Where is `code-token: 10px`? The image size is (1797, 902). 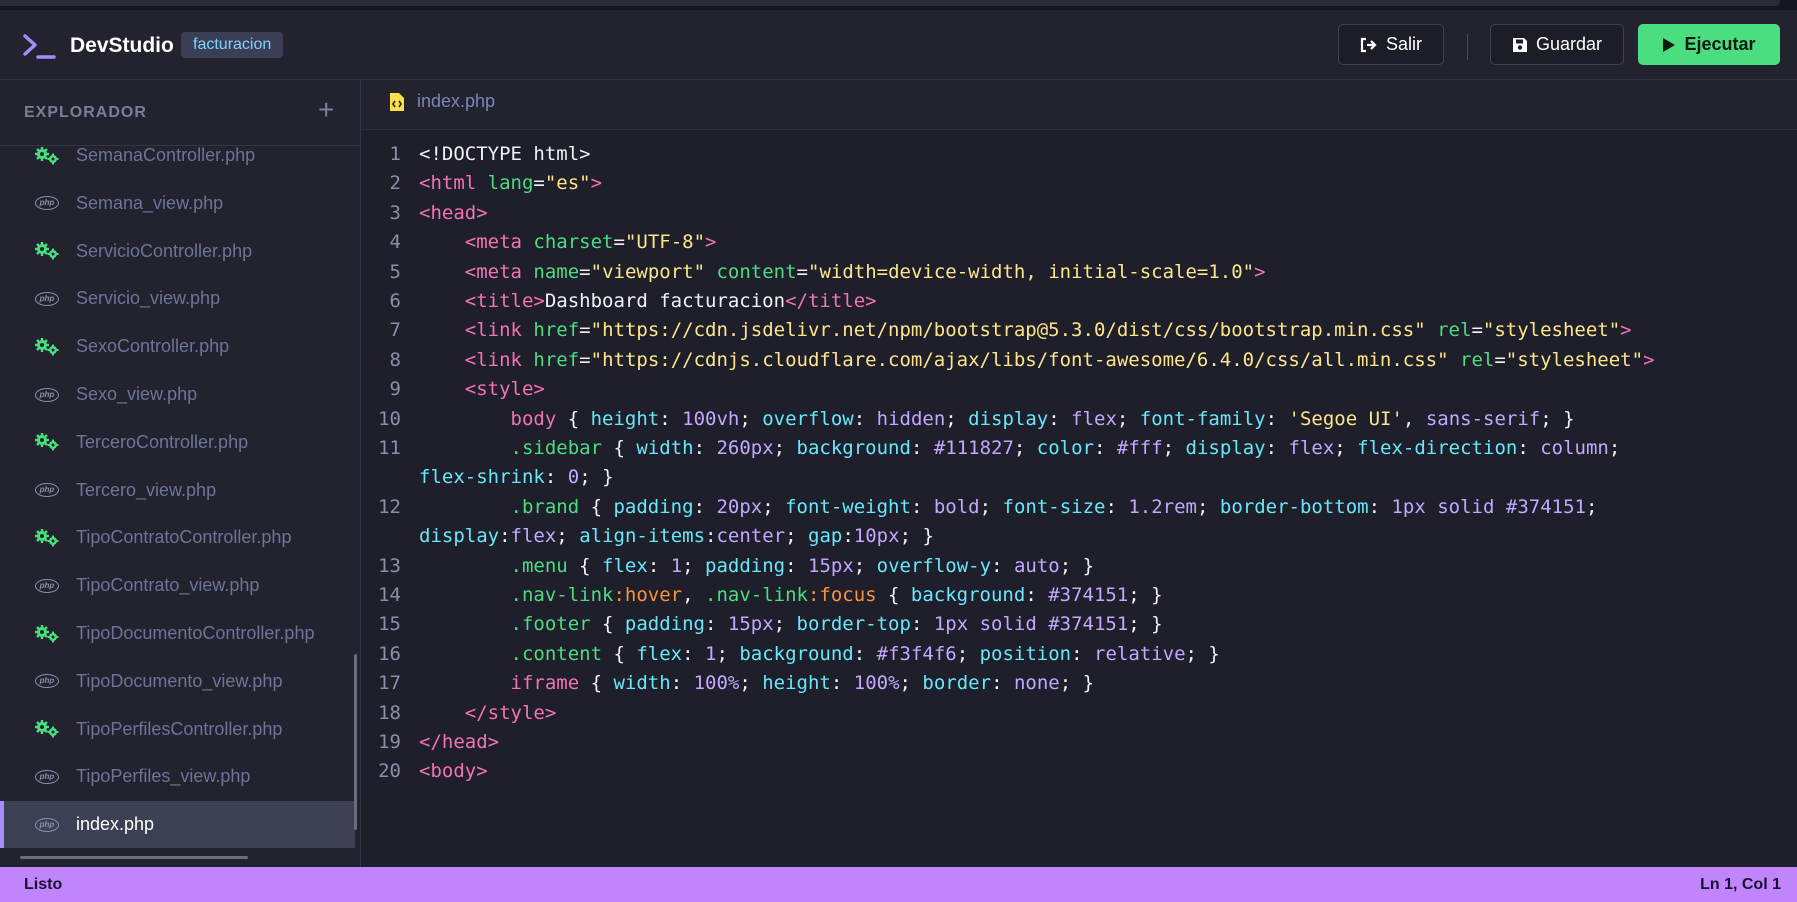 code-token: 10px is located at coordinates (876, 536).